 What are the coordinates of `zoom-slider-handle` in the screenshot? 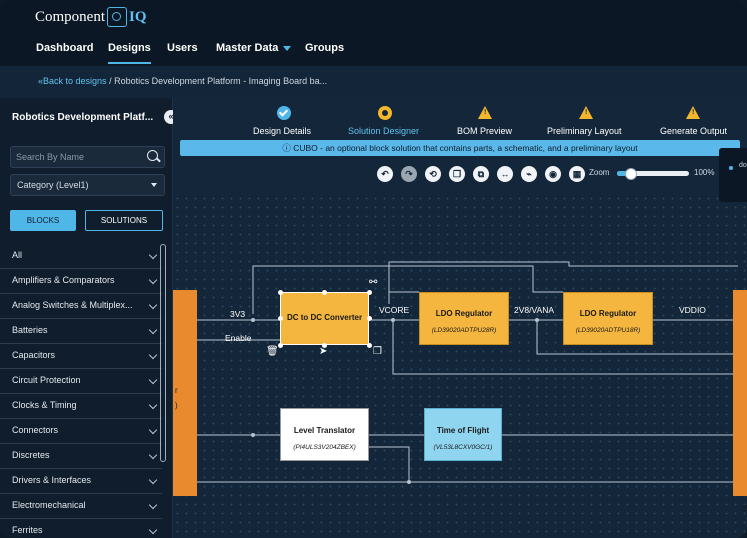 It's located at (630, 174).